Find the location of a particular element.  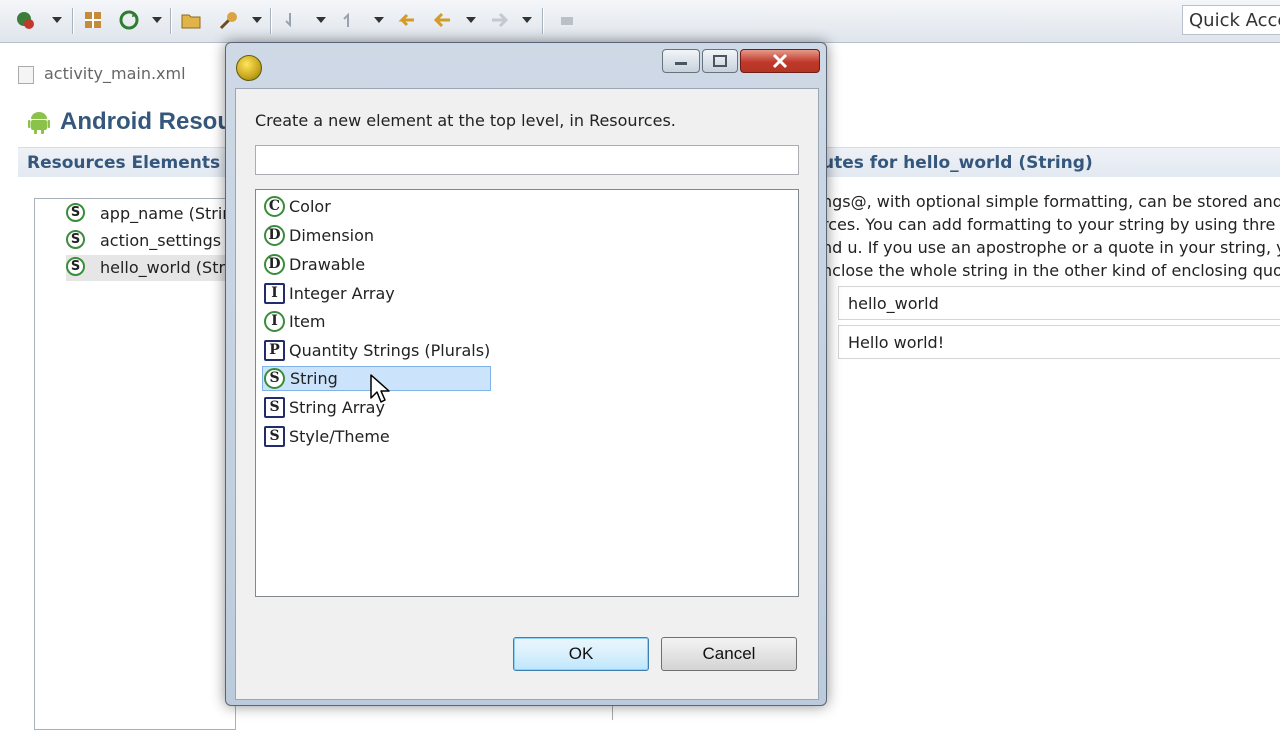

forward-dropdown-arrow is located at coordinates (527, 20).